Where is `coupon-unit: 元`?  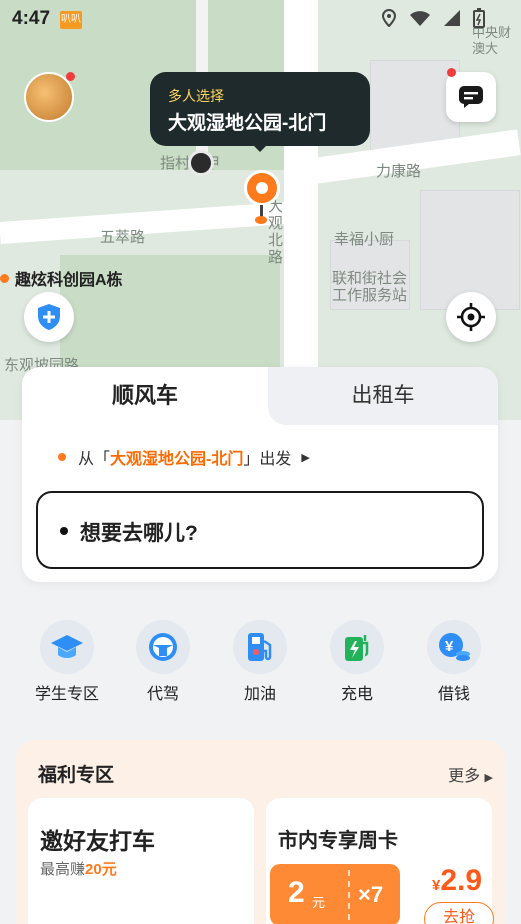 coupon-unit: 元 is located at coordinates (319, 902).